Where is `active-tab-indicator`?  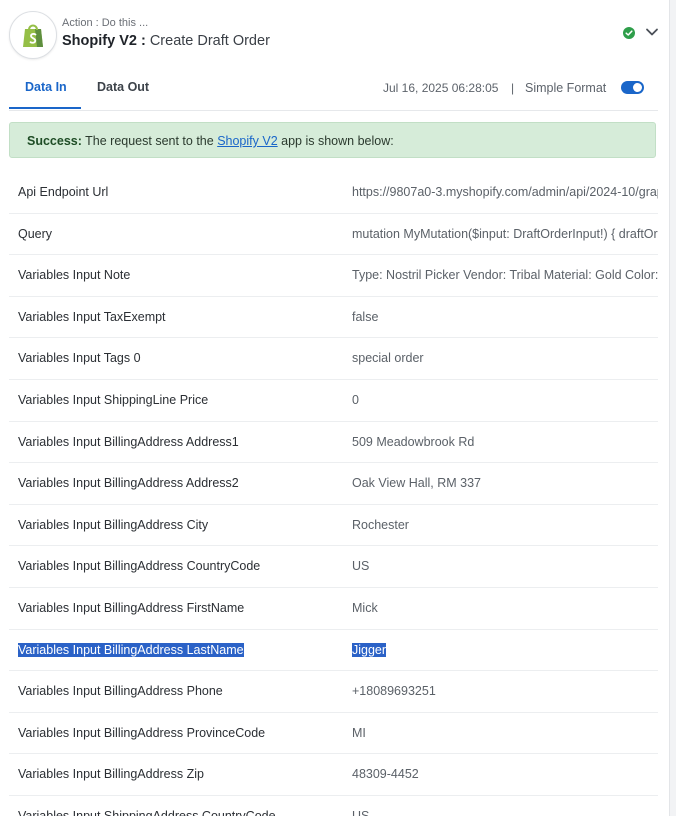
active-tab-indicator is located at coordinates (45, 108).